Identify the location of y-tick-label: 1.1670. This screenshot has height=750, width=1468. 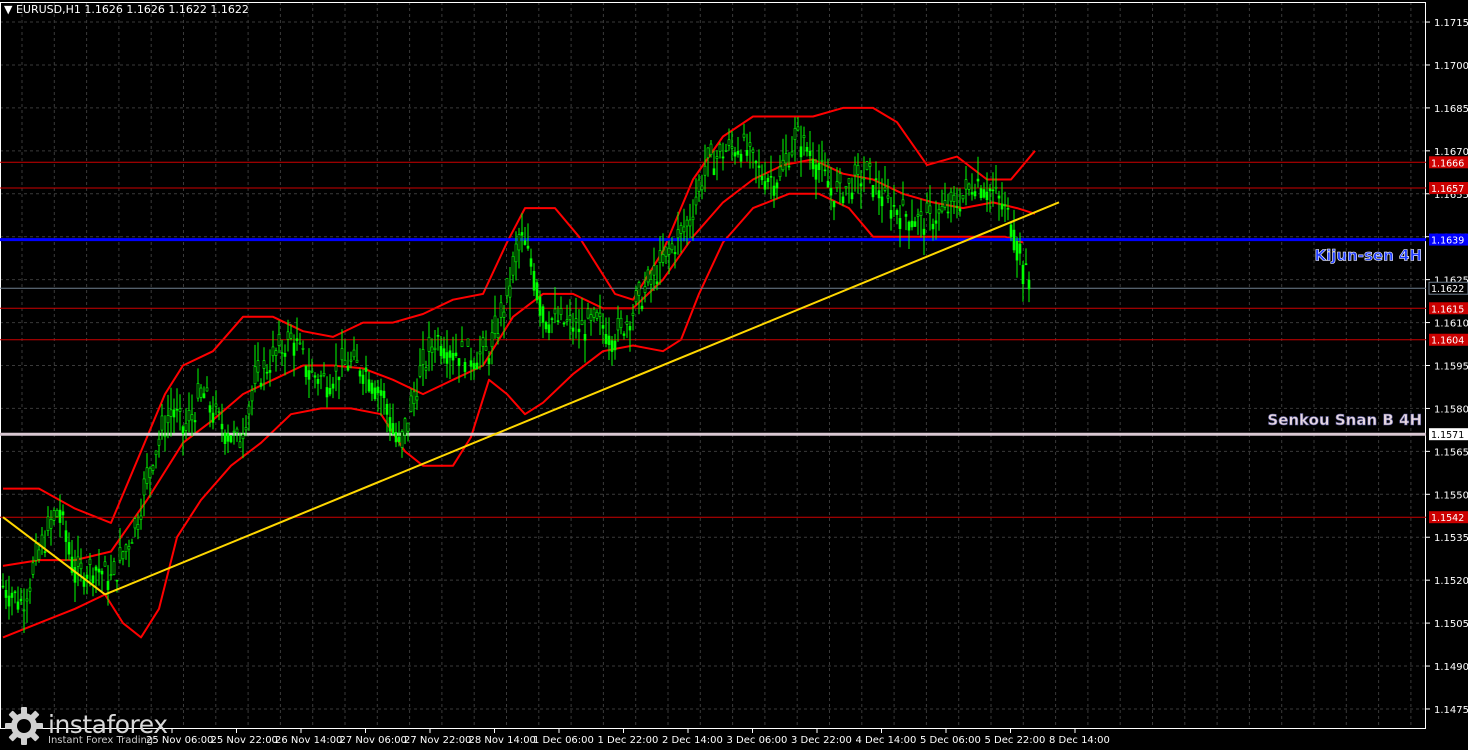
(1451, 152).